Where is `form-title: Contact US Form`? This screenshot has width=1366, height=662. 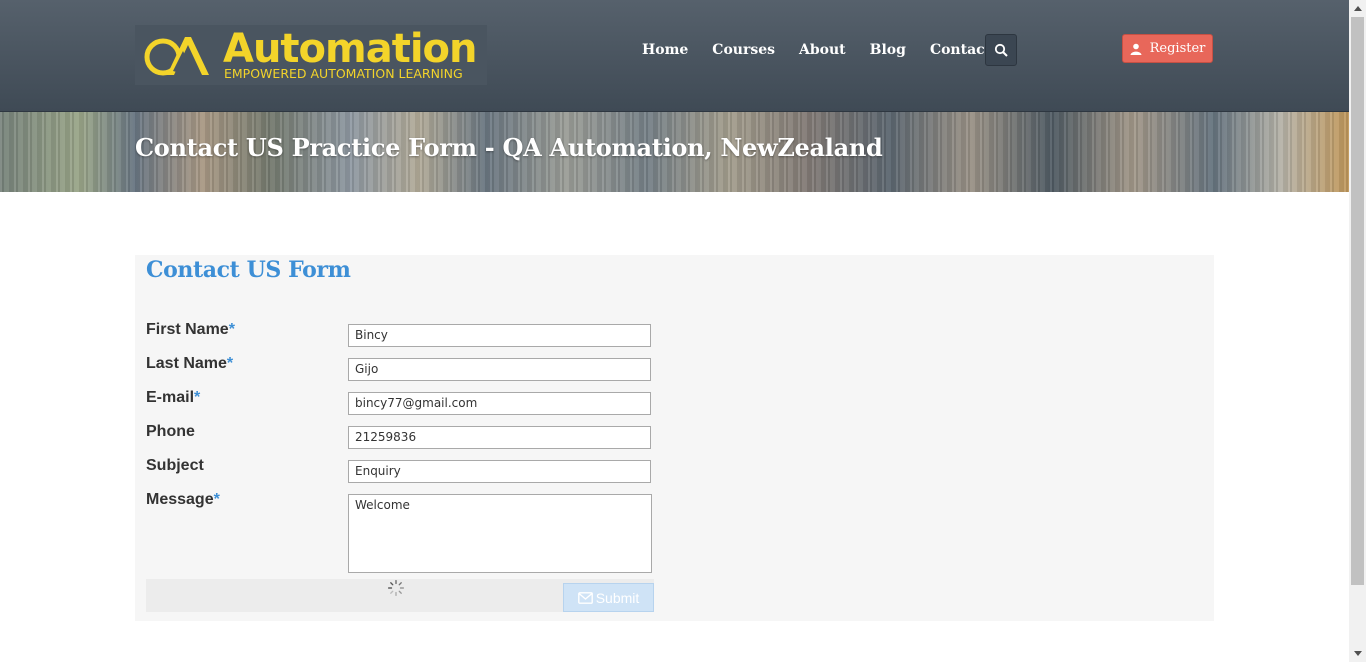 form-title: Contact US Form is located at coordinates (248, 270).